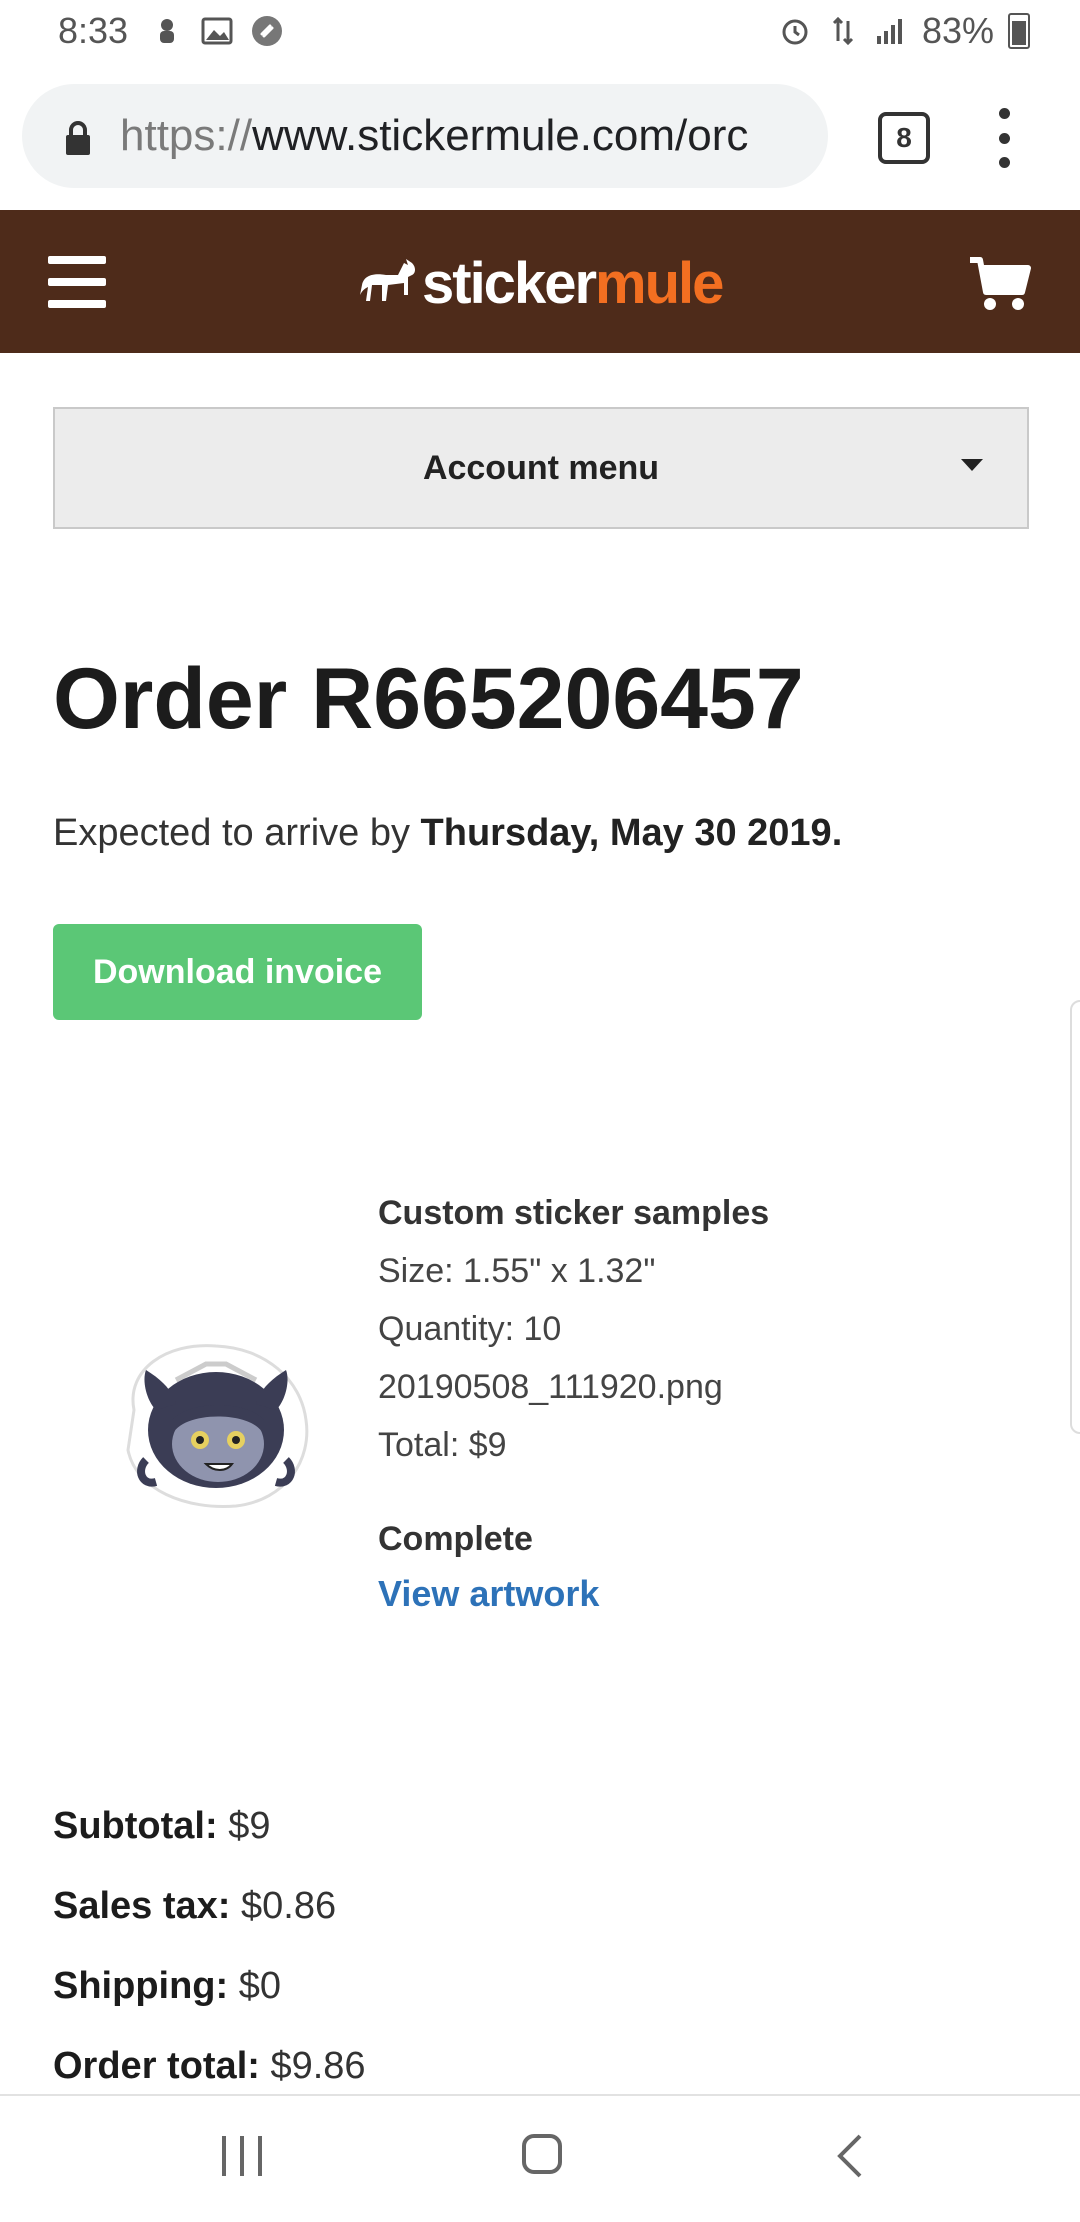 The image size is (1080, 2222). What do you see at coordinates (542, 2154) in the screenshot?
I see `home-icon` at bounding box center [542, 2154].